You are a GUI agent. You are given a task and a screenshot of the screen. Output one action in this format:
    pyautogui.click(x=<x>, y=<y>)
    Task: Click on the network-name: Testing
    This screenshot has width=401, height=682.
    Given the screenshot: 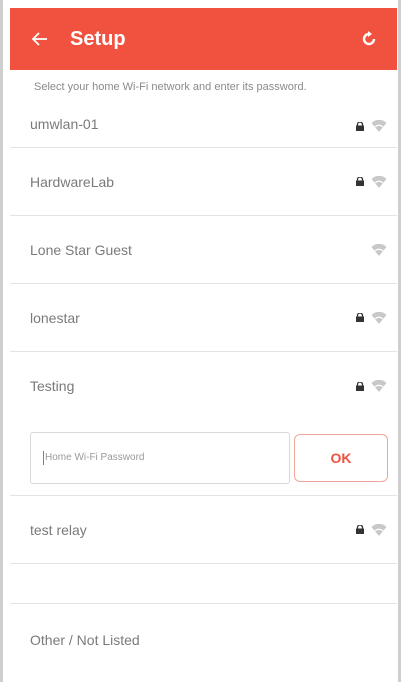 What is the action you would take?
    pyautogui.click(x=52, y=386)
    